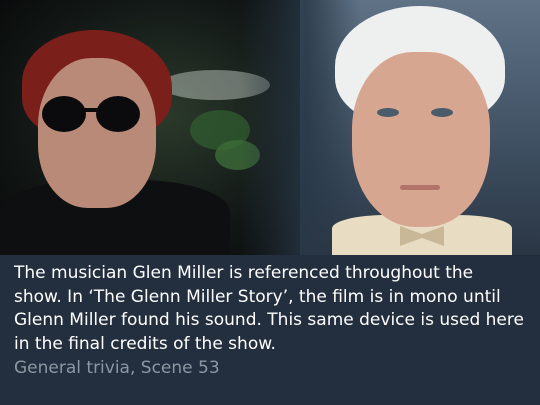 The height and width of the screenshot is (405, 540). Describe the element at coordinates (300, 127) in the screenshot. I see `image-blend` at that location.